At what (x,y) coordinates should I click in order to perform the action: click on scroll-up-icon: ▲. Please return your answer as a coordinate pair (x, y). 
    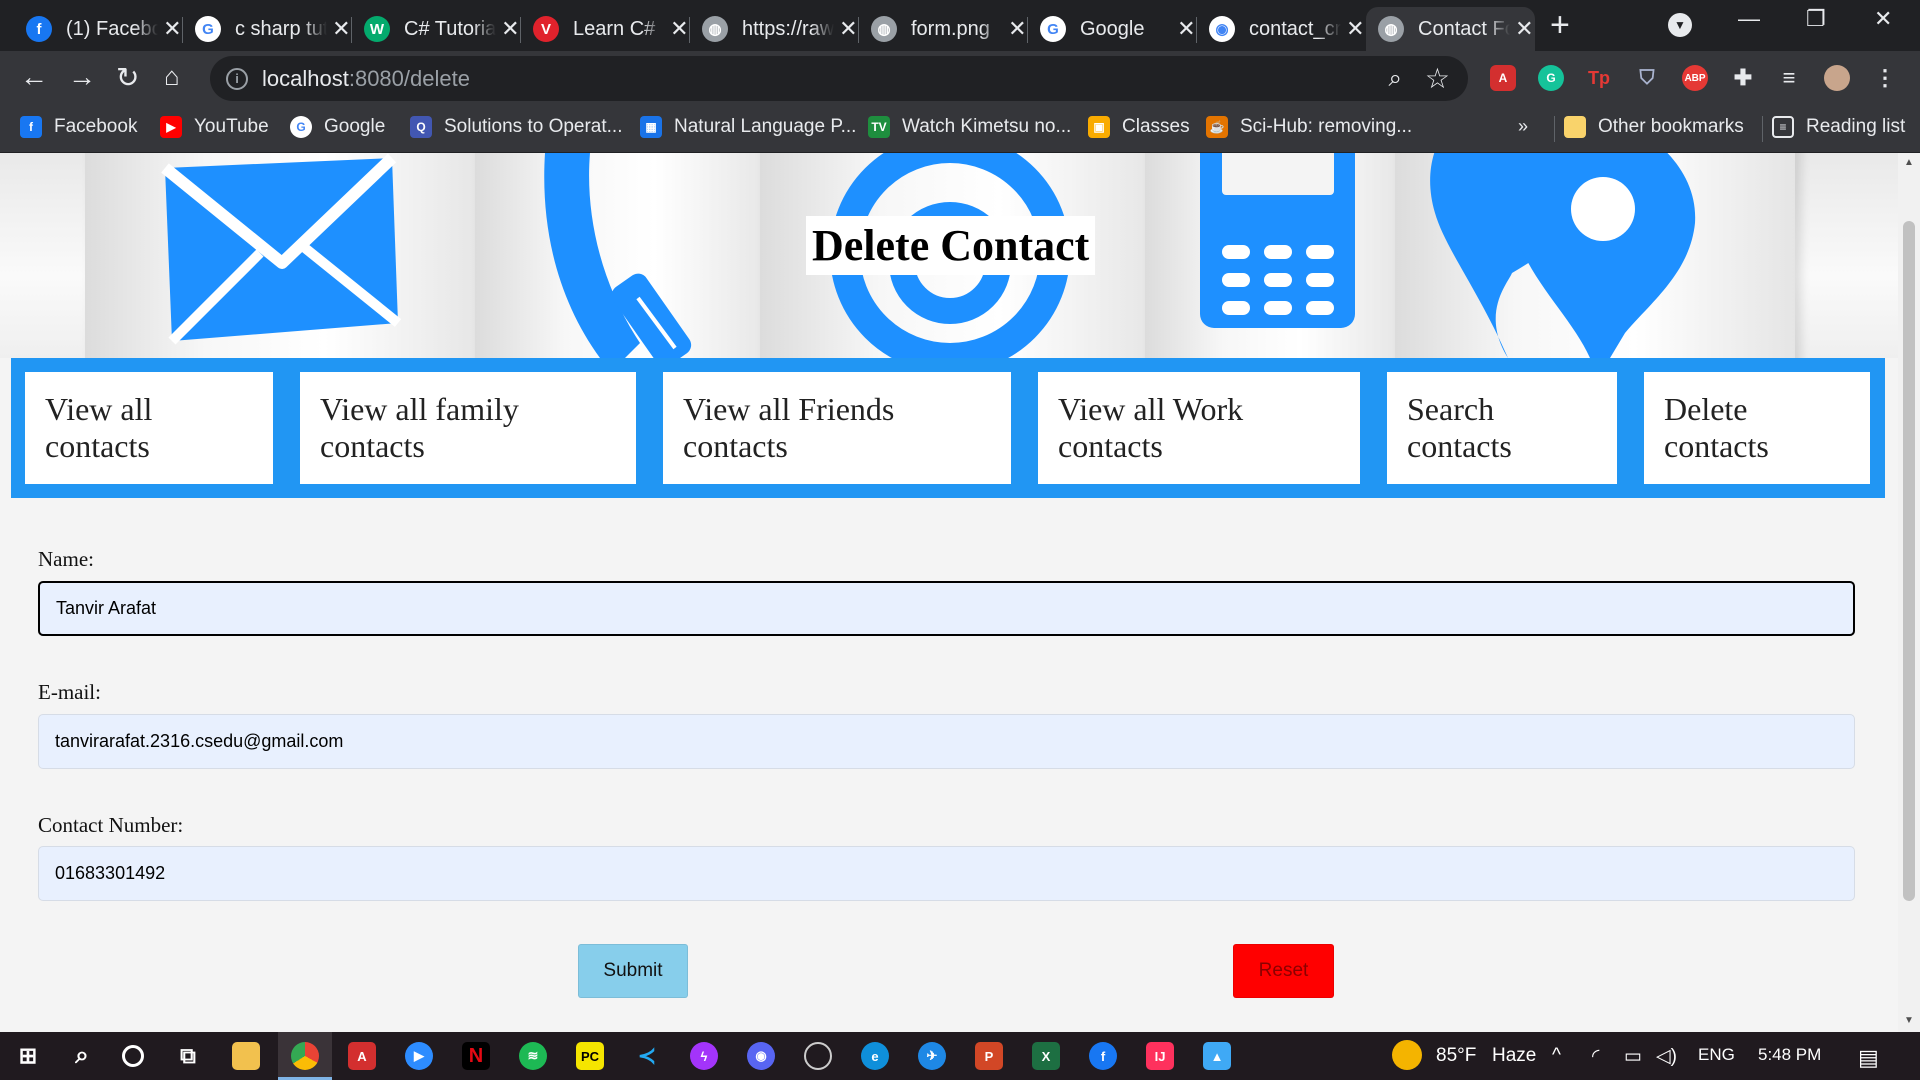
    Looking at the image, I should click on (1909, 162).